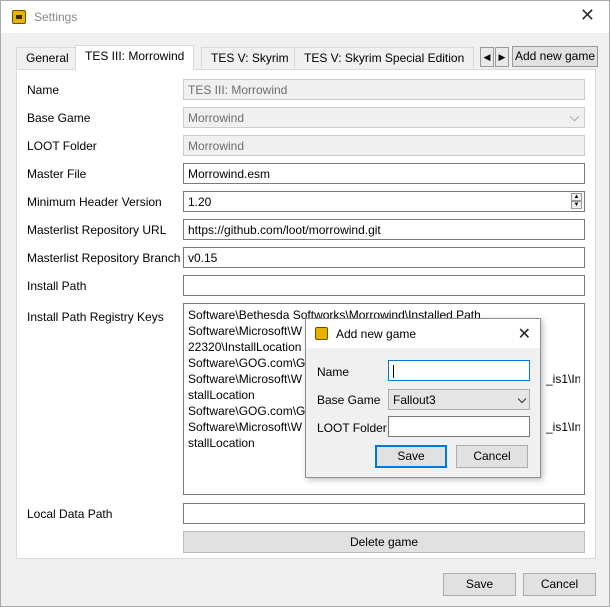  Describe the element at coordinates (57, 286) in the screenshot. I see `install-path-label: Install Path` at that location.